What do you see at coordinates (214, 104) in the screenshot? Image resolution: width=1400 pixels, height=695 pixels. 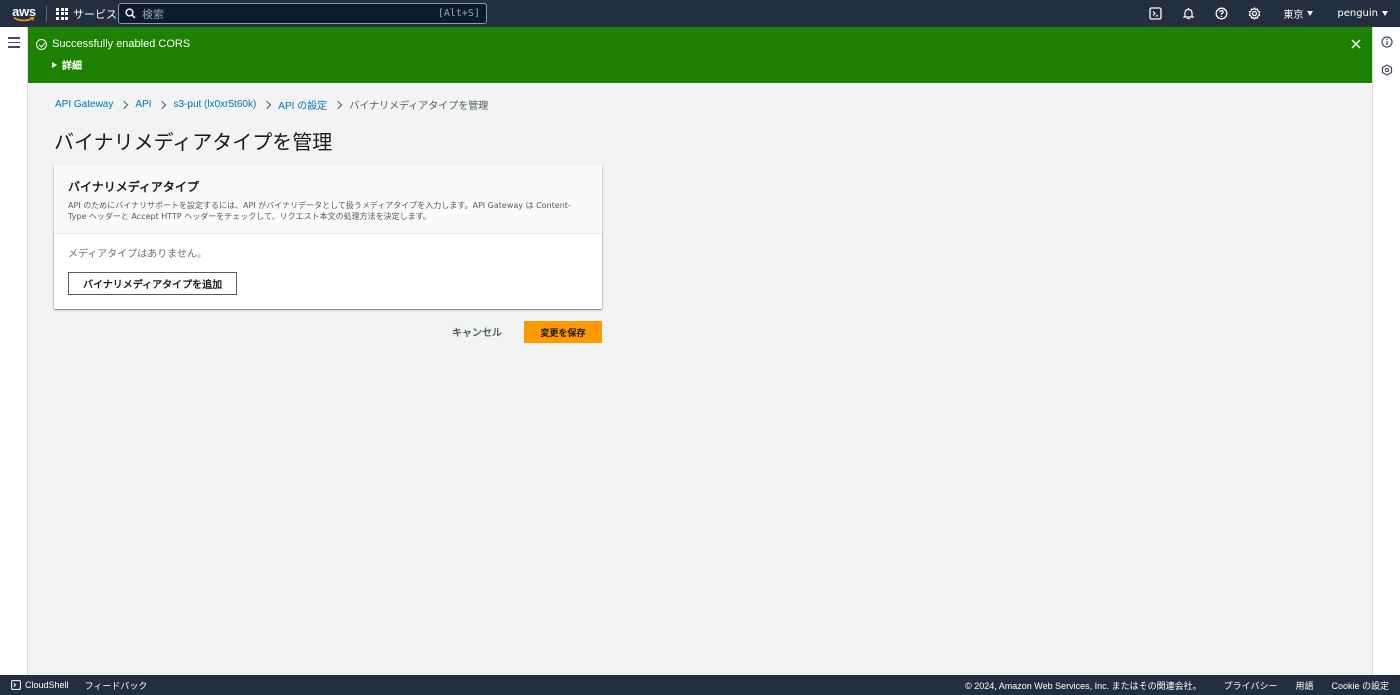 I see `breadcrumb-api-name: s3-put (lx0xr5t60k)` at bounding box center [214, 104].